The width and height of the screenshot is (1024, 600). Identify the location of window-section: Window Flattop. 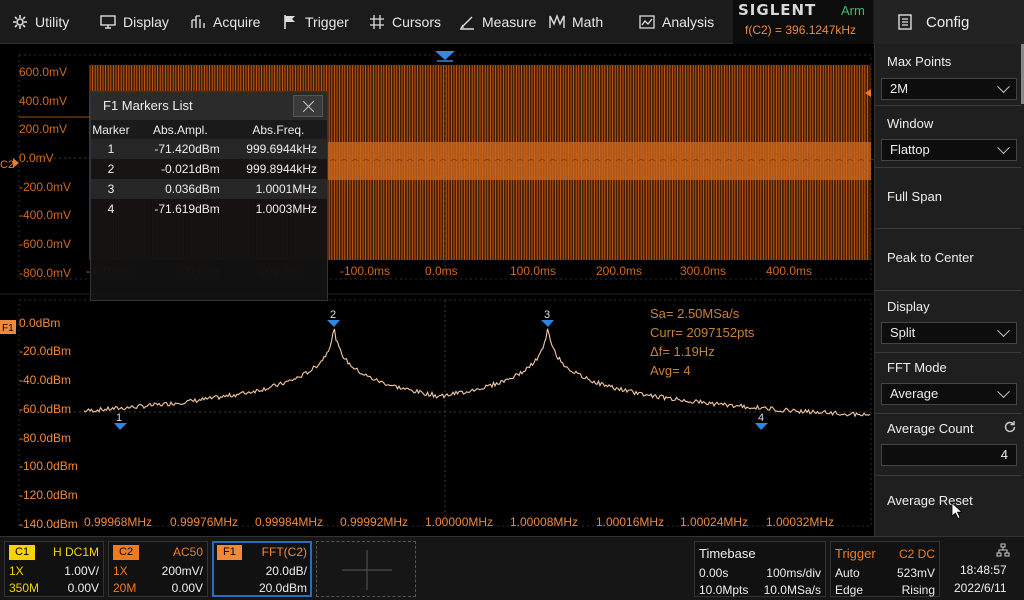
(948, 137).